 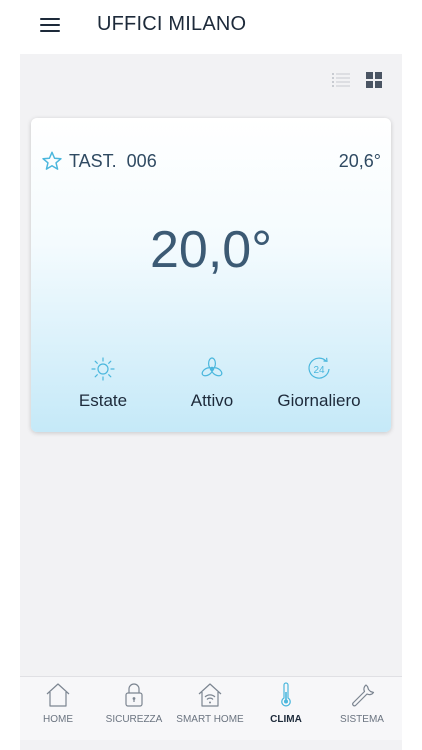 I want to click on tab-system-label: SISTEMA, so click(x=362, y=719).